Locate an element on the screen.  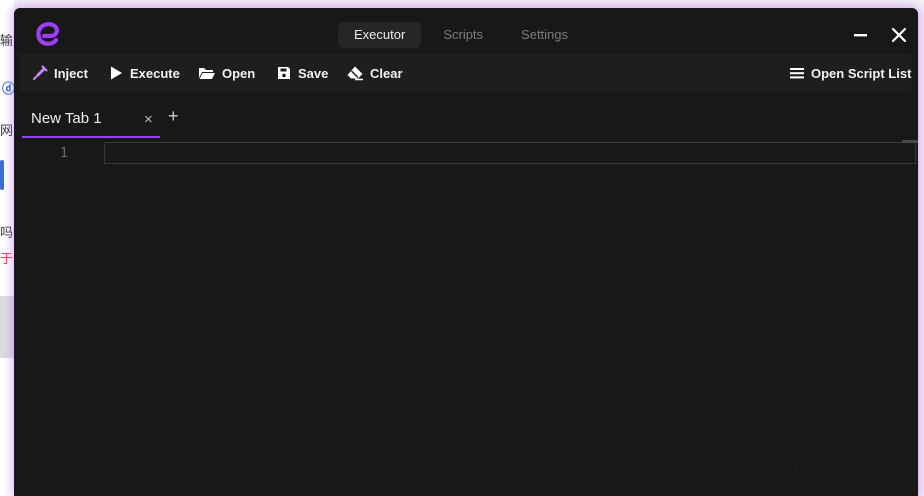
open-script-list-button: Open Script List is located at coordinates (850, 73).